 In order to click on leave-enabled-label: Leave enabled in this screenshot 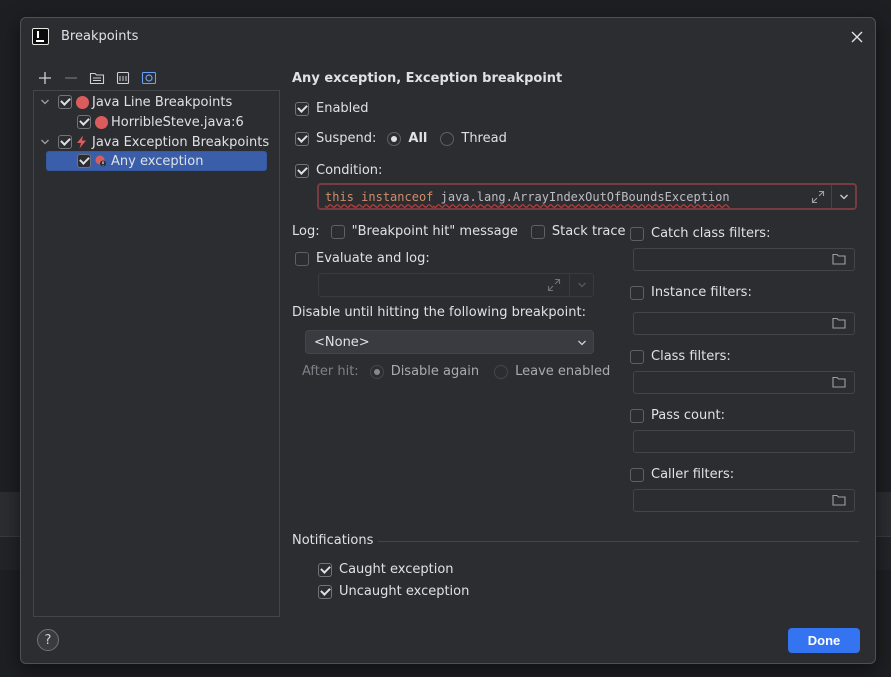, I will do `click(563, 371)`.